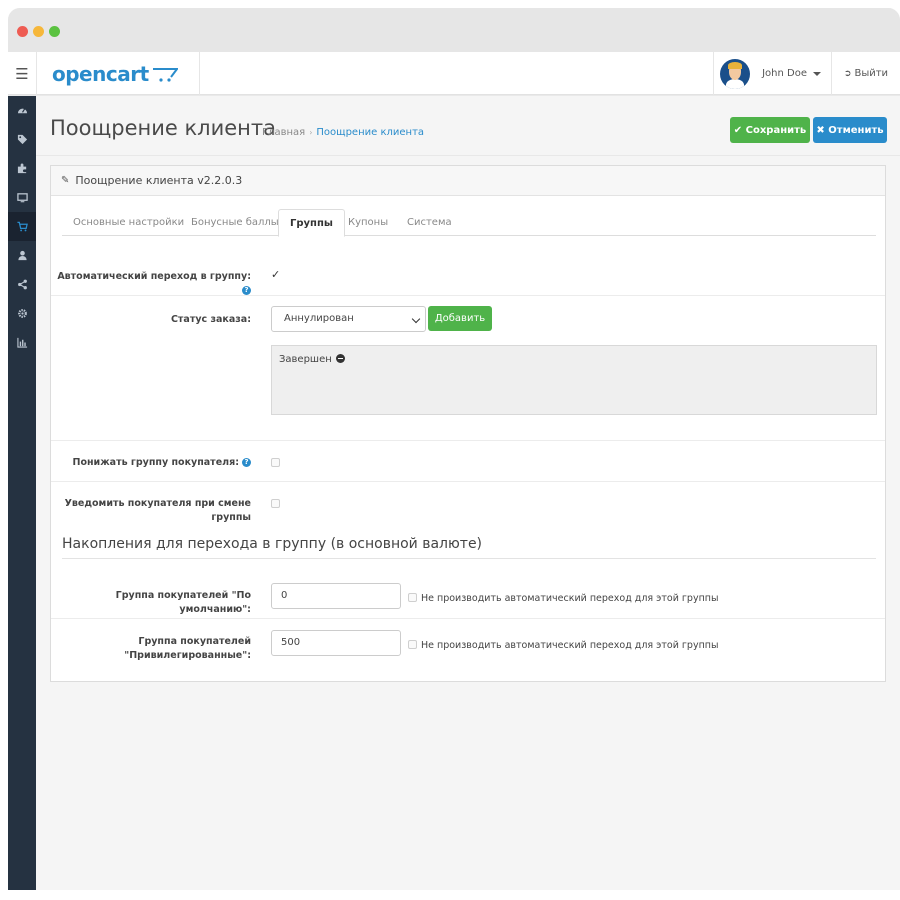 The image size is (900, 900). What do you see at coordinates (65, 180) in the screenshot?
I see `pencil-icon: ✎` at bounding box center [65, 180].